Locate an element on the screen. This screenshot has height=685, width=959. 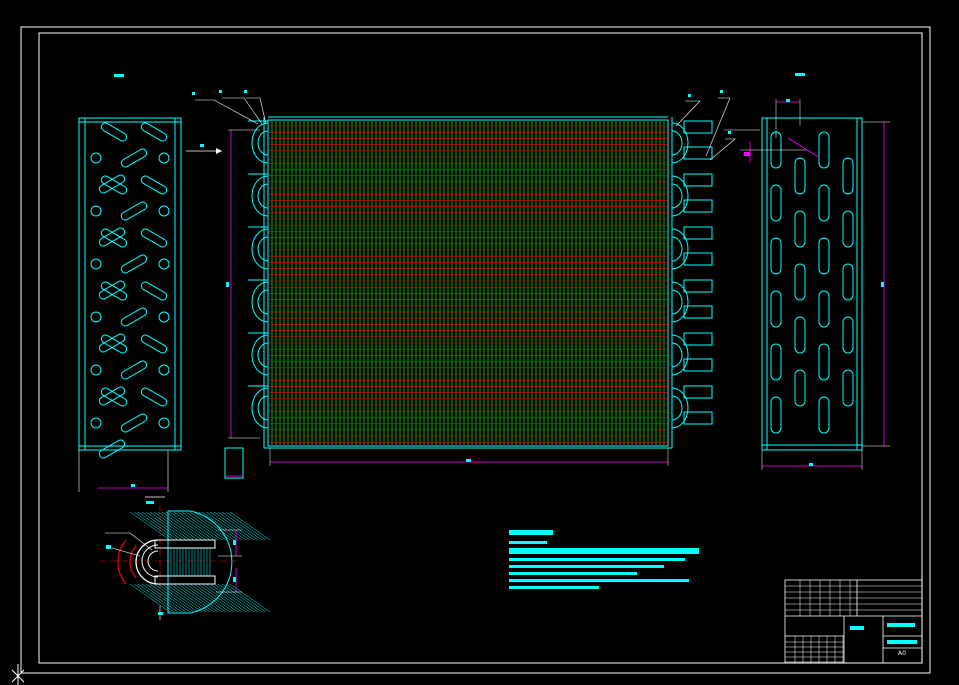
sheet-code: A0 is located at coordinates (902, 653).